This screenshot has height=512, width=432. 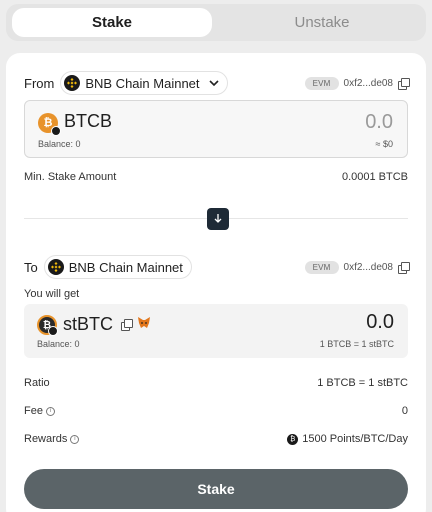 I want to click on to-balance: Balance: 0, so click(x=58, y=344).